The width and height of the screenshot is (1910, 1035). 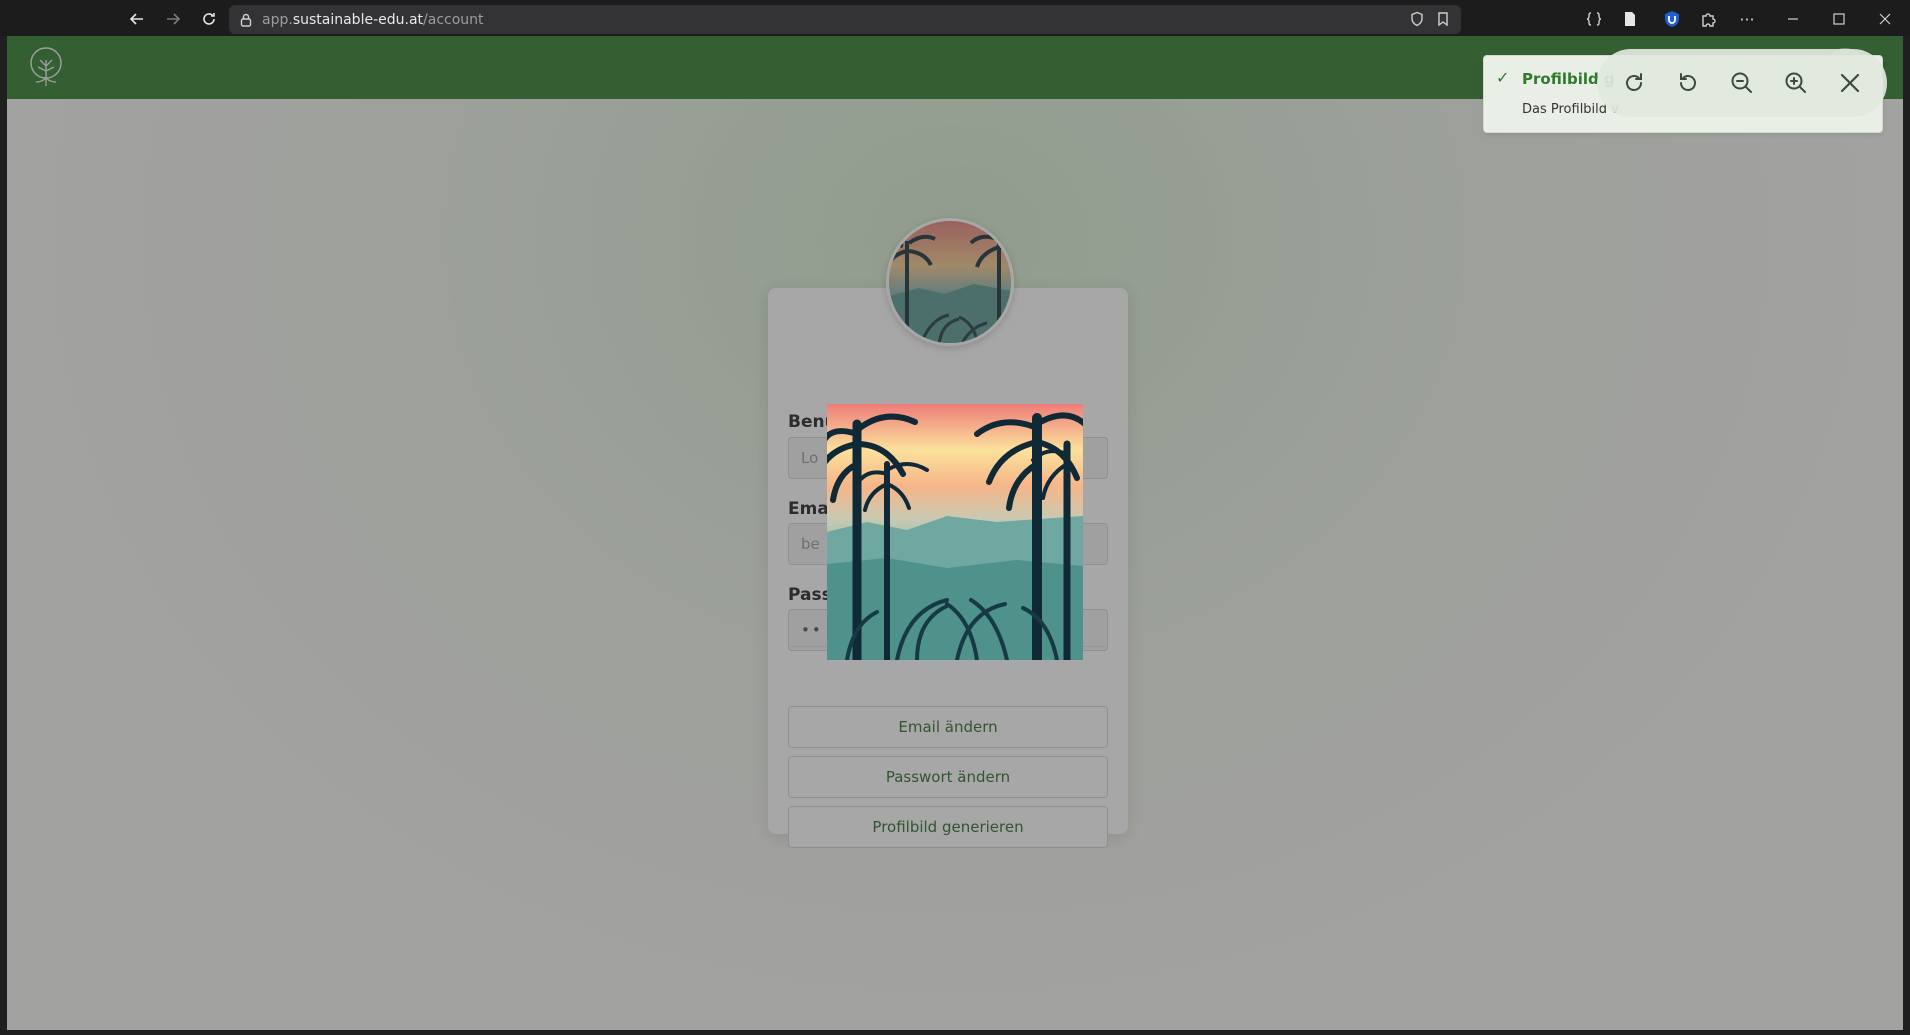 What do you see at coordinates (1630, 19) in the screenshot?
I see `document-icon` at bounding box center [1630, 19].